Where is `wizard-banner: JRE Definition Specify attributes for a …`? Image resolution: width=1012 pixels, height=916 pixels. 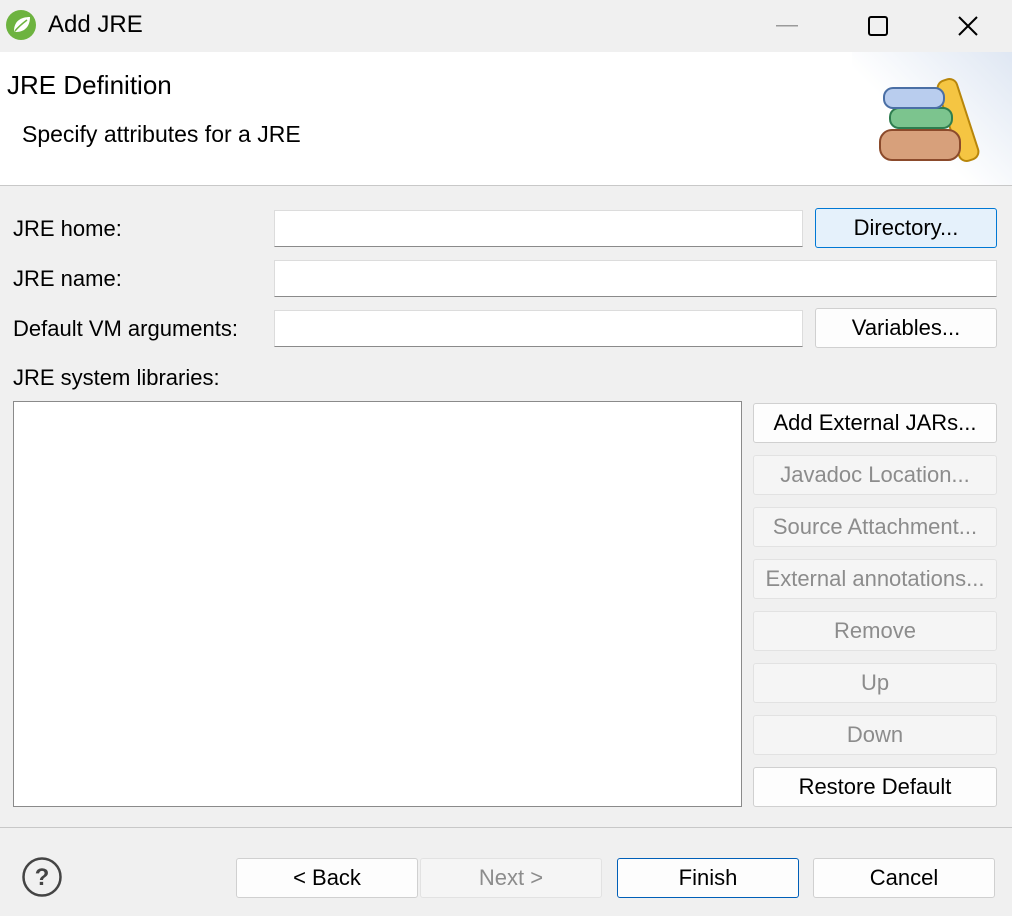
wizard-banner: JRE Definition Specify attributes for a … is located at coordinates (506, 119).